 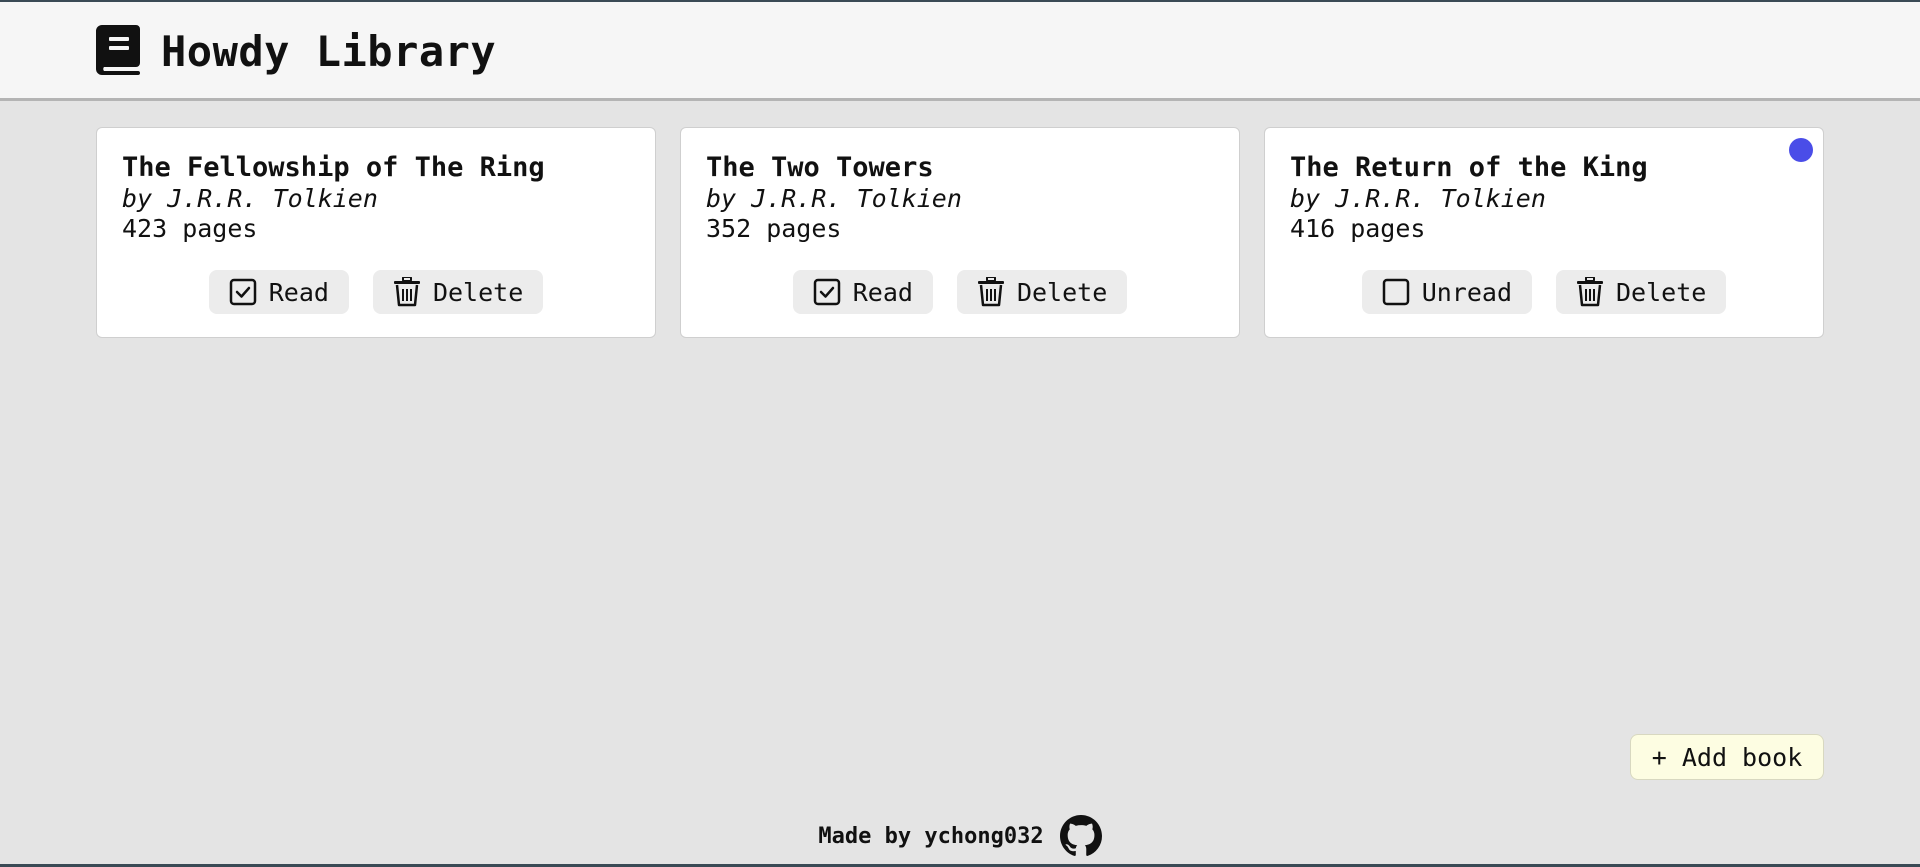 I want to click on read-toggle-label: Unread, so click(x=1466, y=292).